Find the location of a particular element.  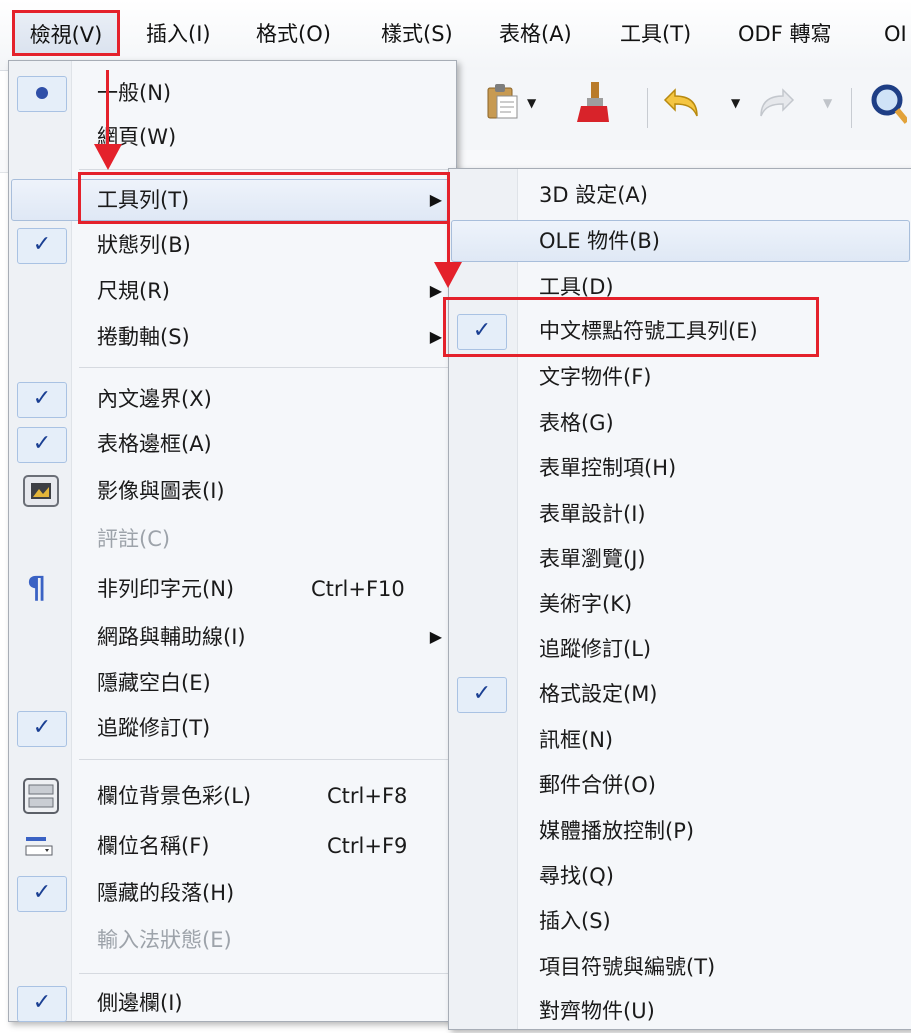

menu-item-scrollbars: 捲動軸(S) ▶ is located at coordinates (232, 337).